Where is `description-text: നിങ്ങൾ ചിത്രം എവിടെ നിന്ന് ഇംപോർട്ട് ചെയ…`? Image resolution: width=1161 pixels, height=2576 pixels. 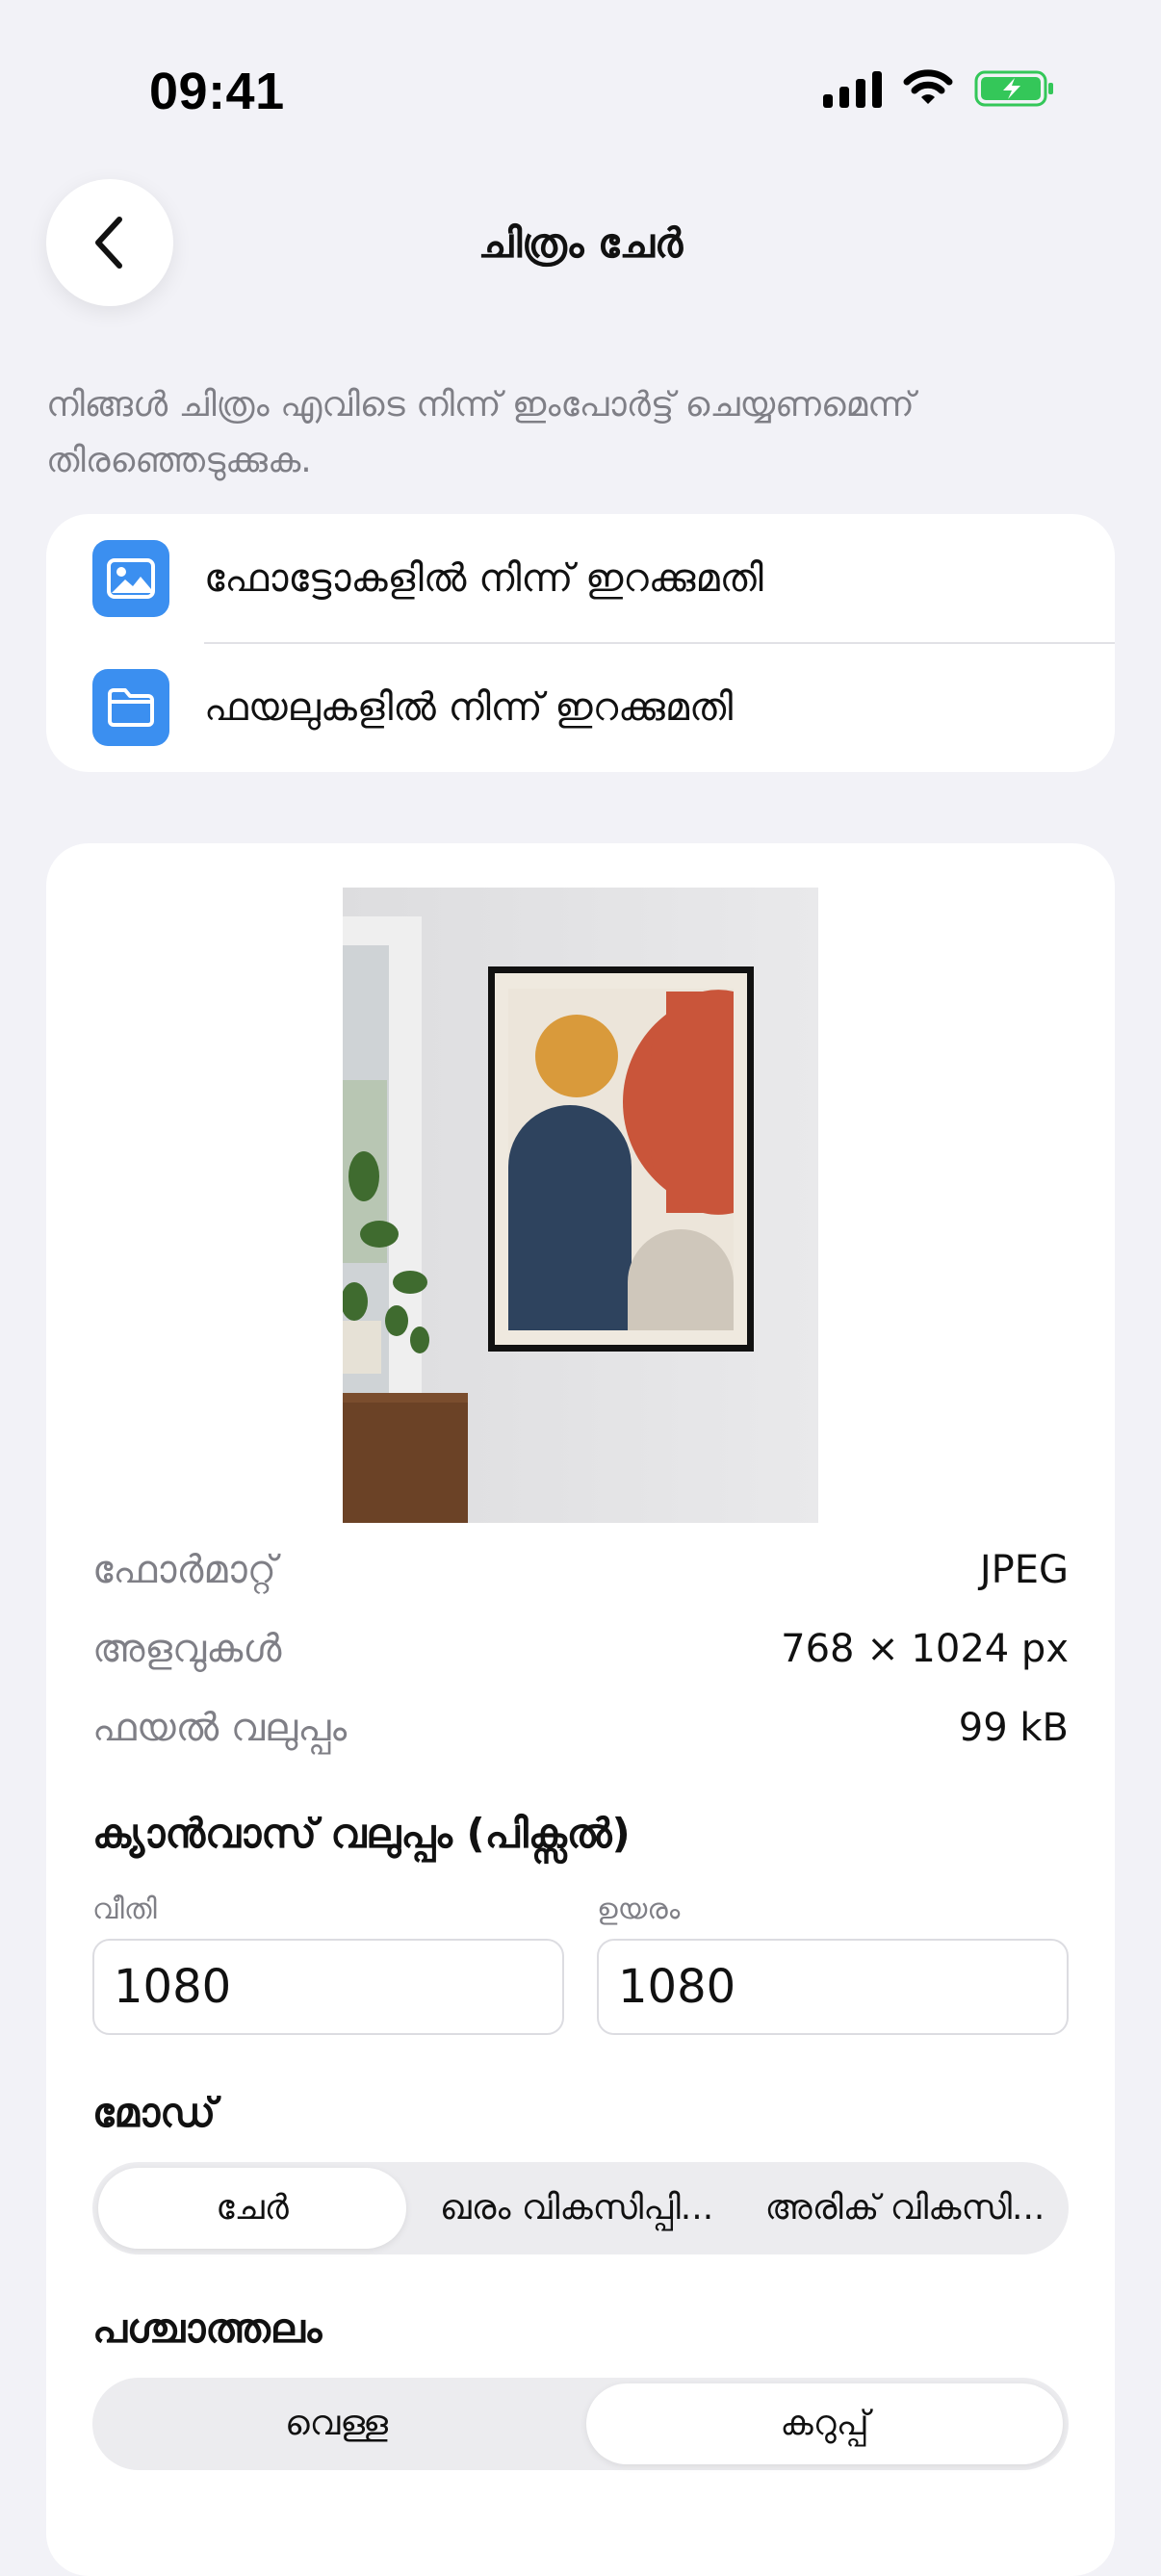
description-text: നിങ്ങൾ ചിത്രം എവിടെ നിന്ന് ഇംപോർട്ട് ചെയ… is located at coordinates (481, 432).